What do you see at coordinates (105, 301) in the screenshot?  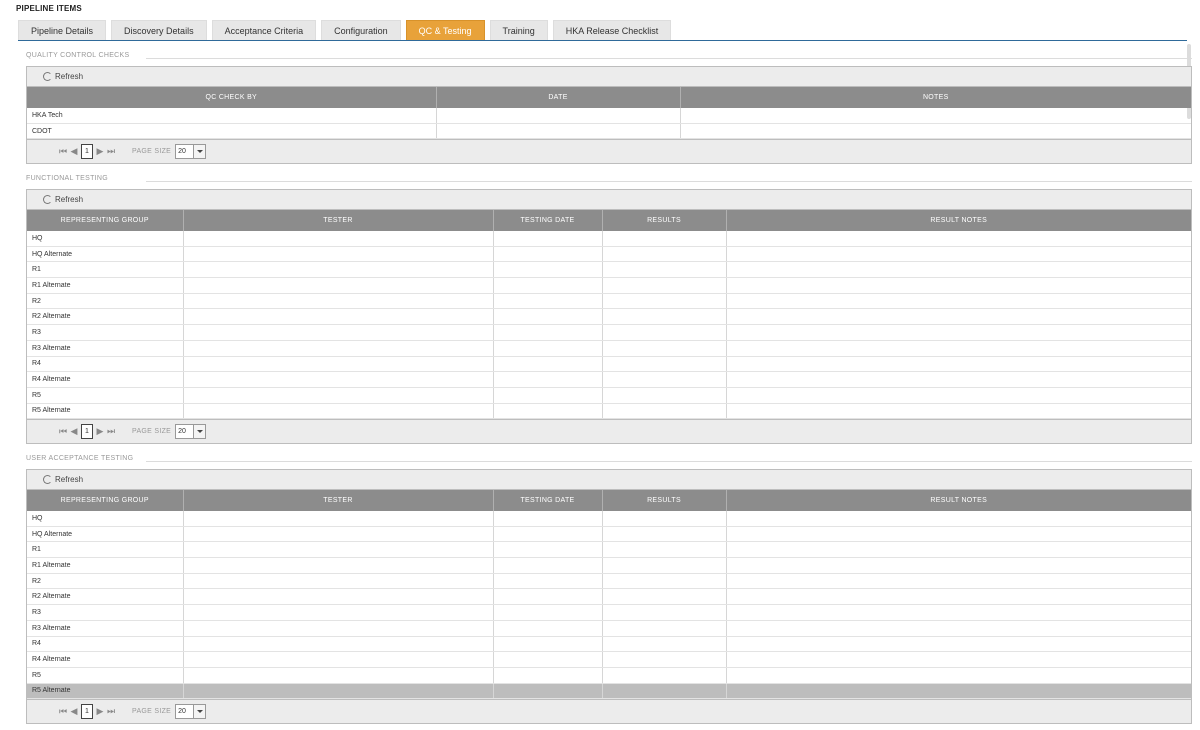 I see `table-cell: R2` at bounding box center [105, 301].